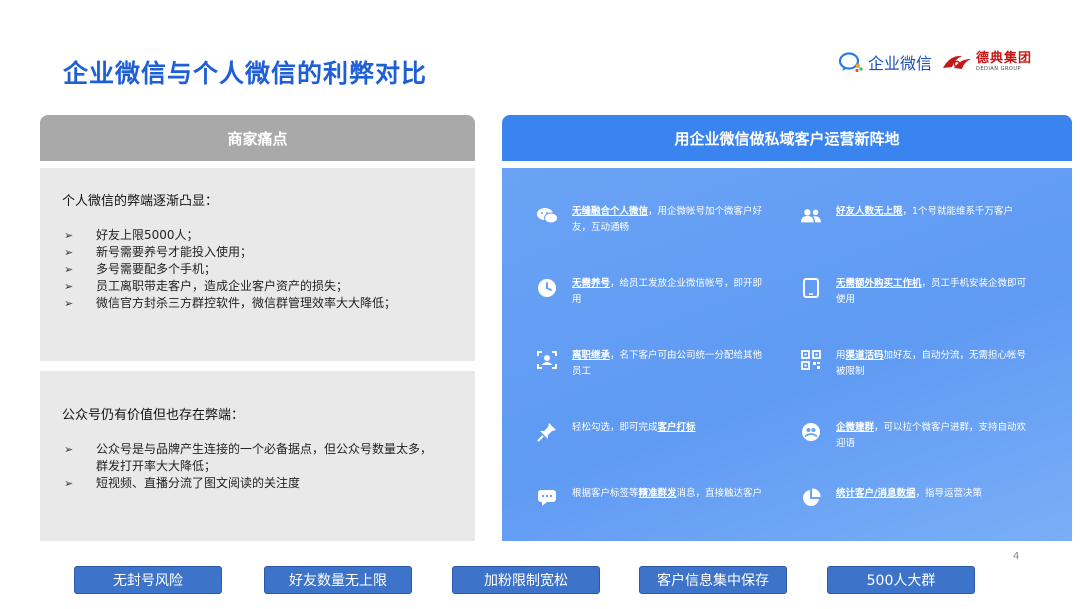 Image resolution: width=1080 pixels, height=609 pixels. I want to click on chat-bubbles-icon, so click(547, 216).